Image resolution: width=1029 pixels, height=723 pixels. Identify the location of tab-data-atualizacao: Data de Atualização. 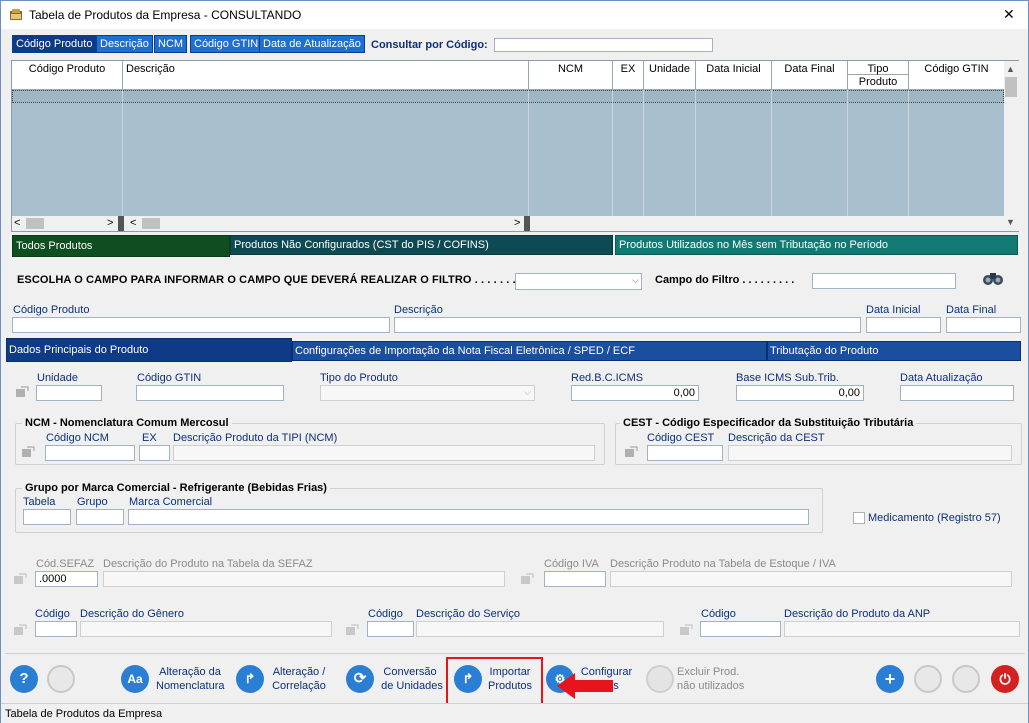
(312, 44).